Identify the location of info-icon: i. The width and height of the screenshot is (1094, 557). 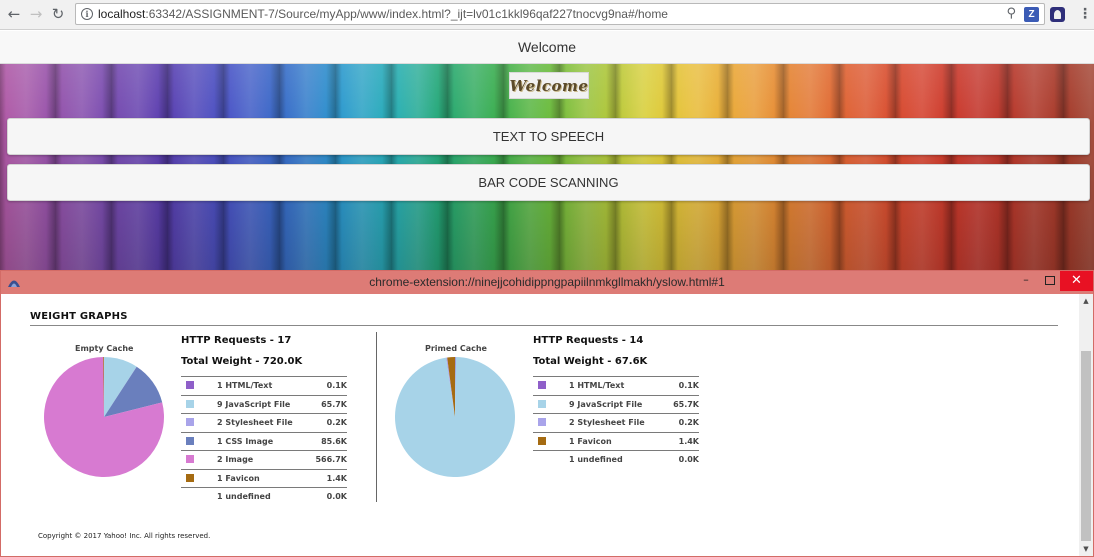
(87, 14).